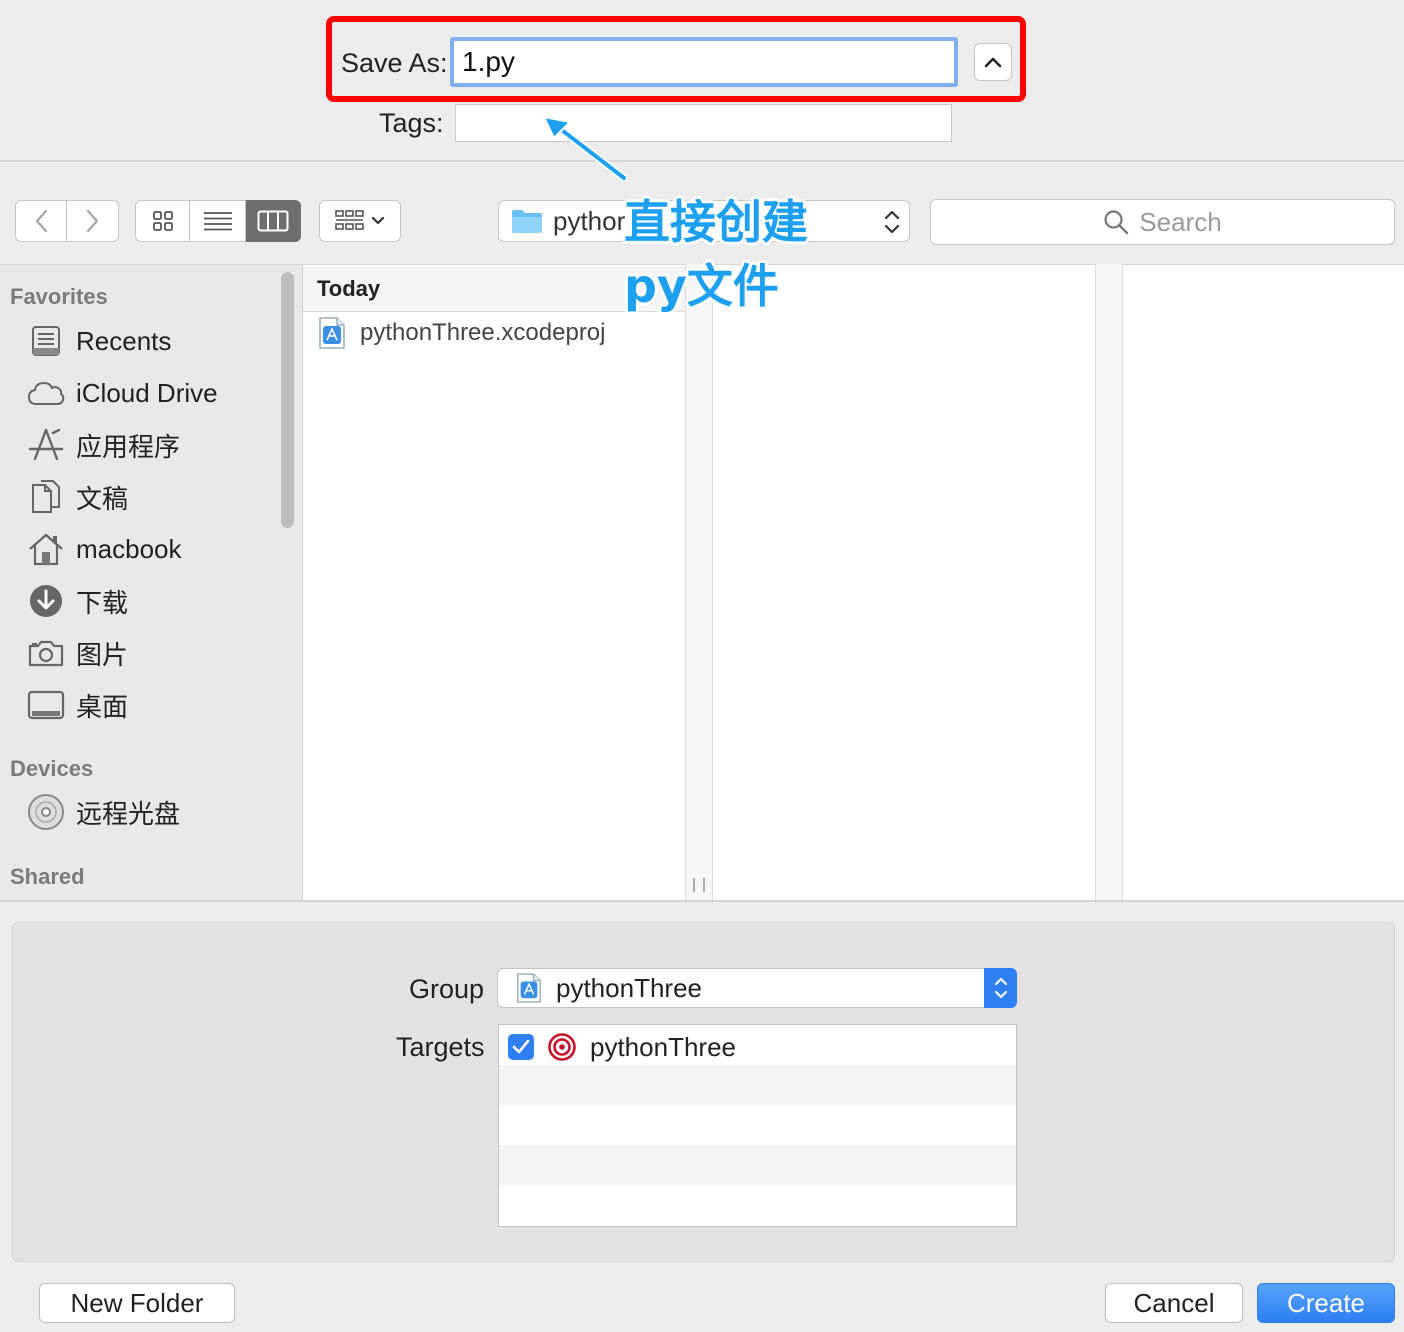 The height and width of the screenshot is (1332, 1404). I want to click on sidebar-item-pictures: 图片, so click(77, 653).